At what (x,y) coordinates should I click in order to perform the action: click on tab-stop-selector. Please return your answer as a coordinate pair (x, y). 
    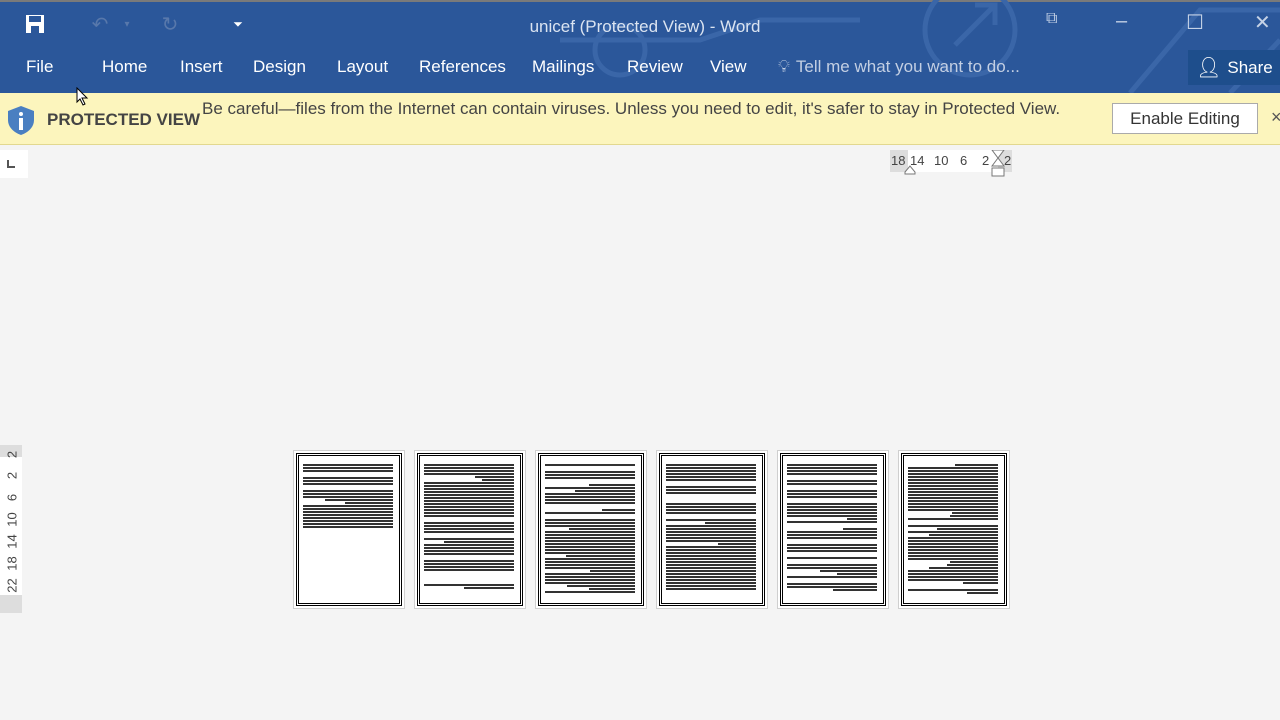
    Looking at the image, I should click on (14, 164).